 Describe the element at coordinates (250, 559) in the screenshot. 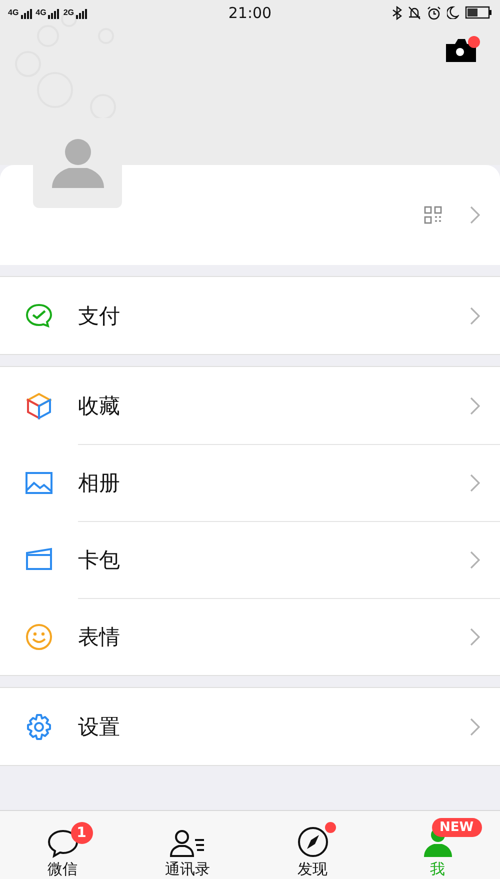

I see `menu-item: 卡包` at that location.